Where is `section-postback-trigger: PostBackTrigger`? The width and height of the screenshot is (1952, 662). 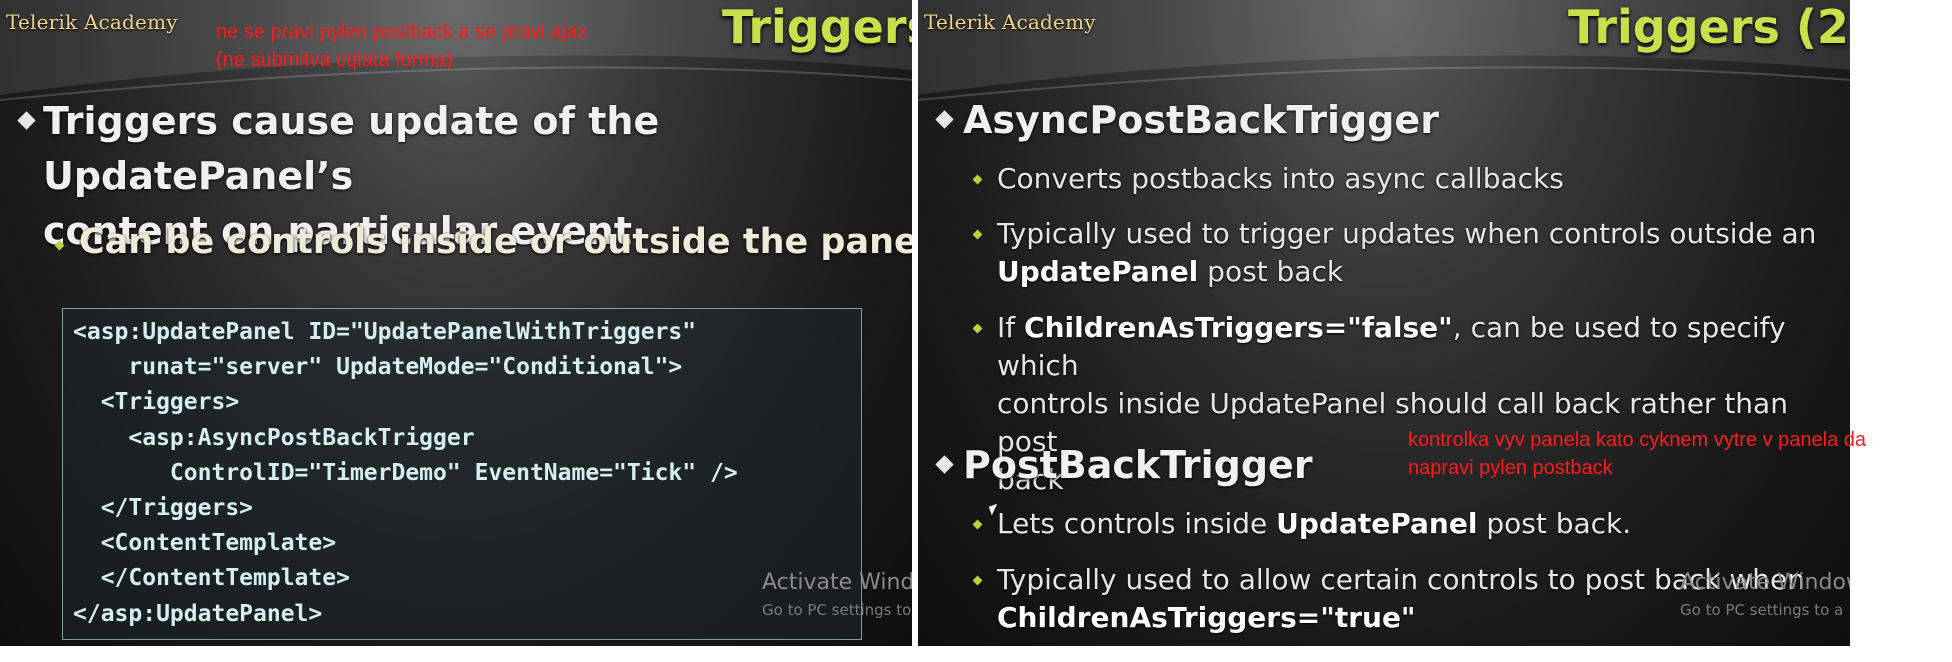
section-postback-trigger: PostBackTrigger is located at coordinates (1124, 465).